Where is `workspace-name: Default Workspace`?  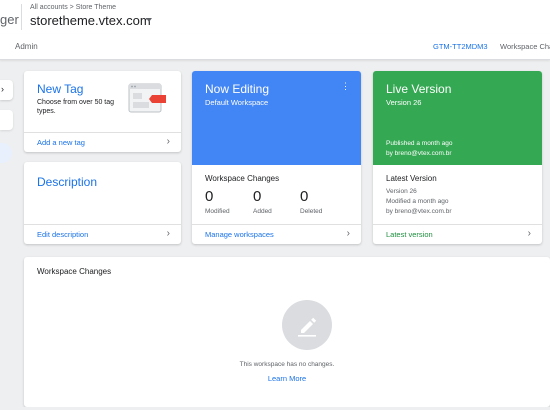 workspace-name: Default Workspace is located at coordinates (237, 102).